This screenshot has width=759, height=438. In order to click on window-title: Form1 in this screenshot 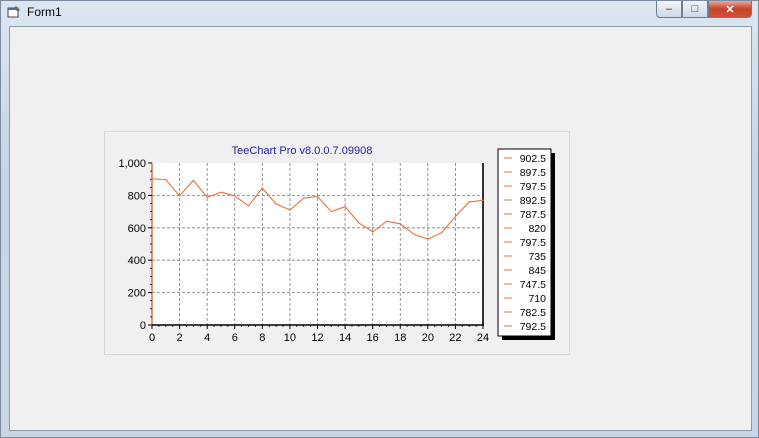, I will do `click(44, 12)`.